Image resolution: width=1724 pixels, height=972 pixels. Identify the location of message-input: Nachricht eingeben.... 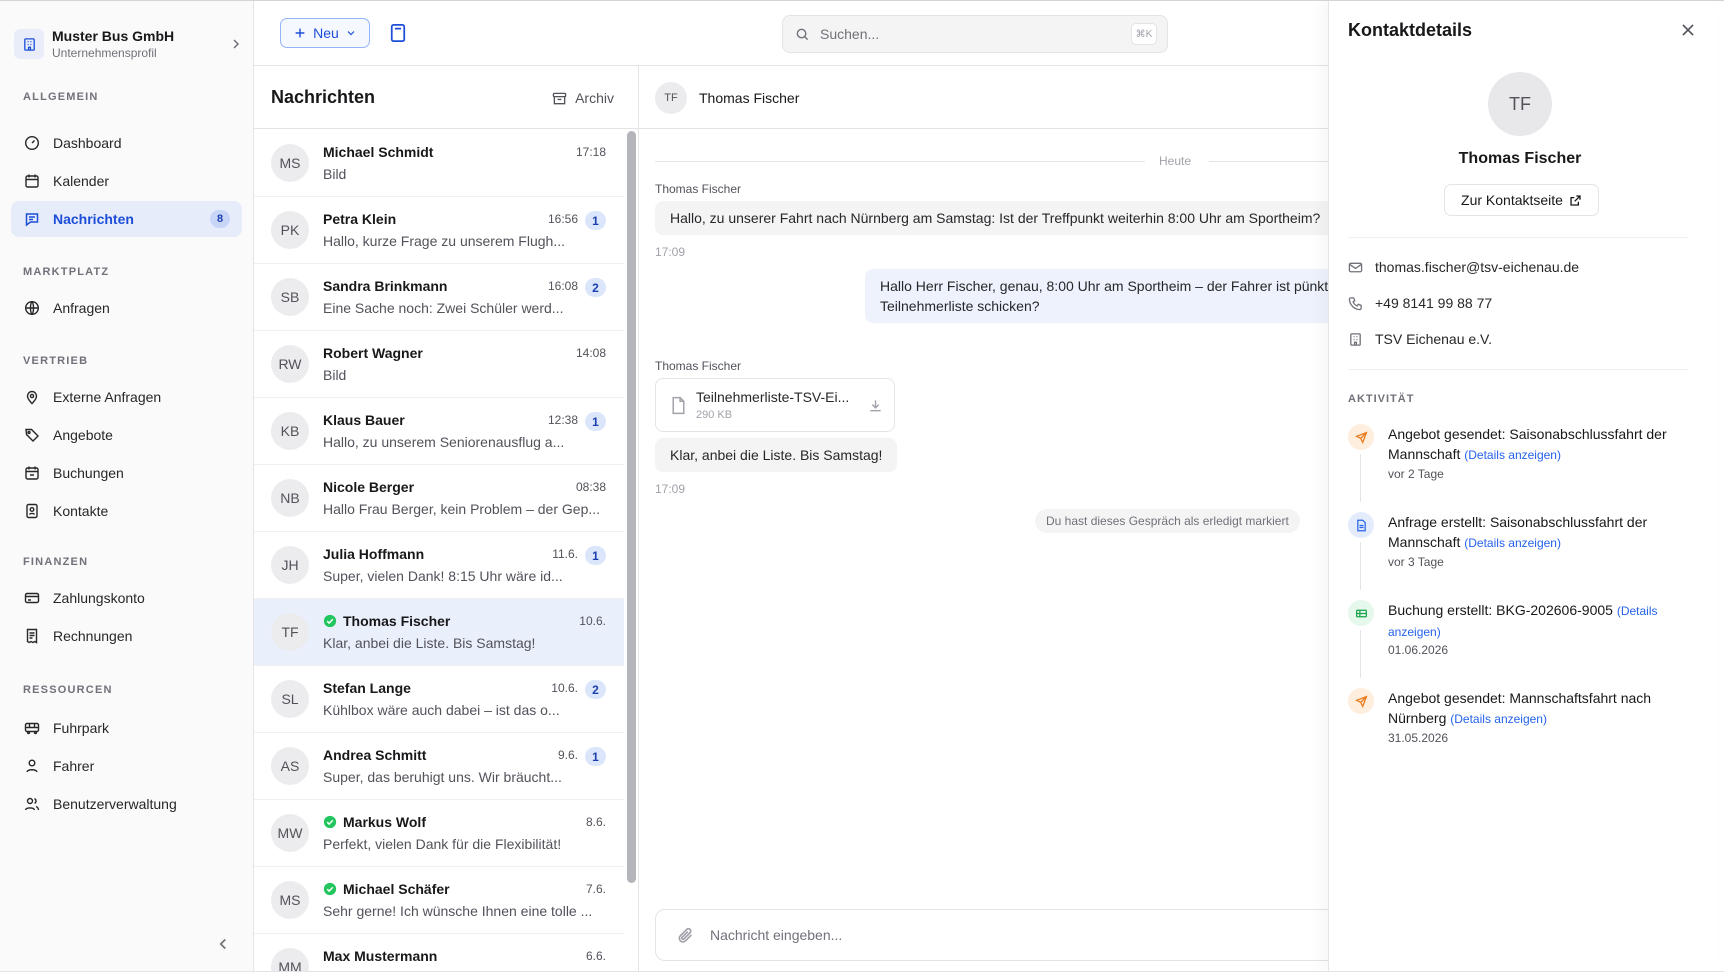
(991, 935).